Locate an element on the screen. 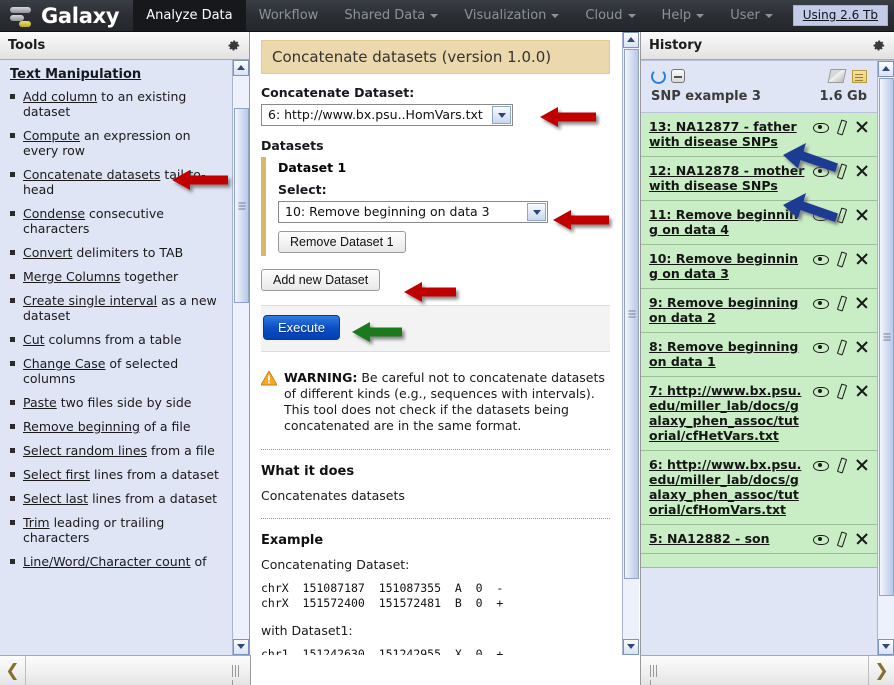 Image resolution: width=894 pixels, height=685 pixels. history-item: 13: NA12877 - father with disease SNPs is located at coordinates (759, 135).